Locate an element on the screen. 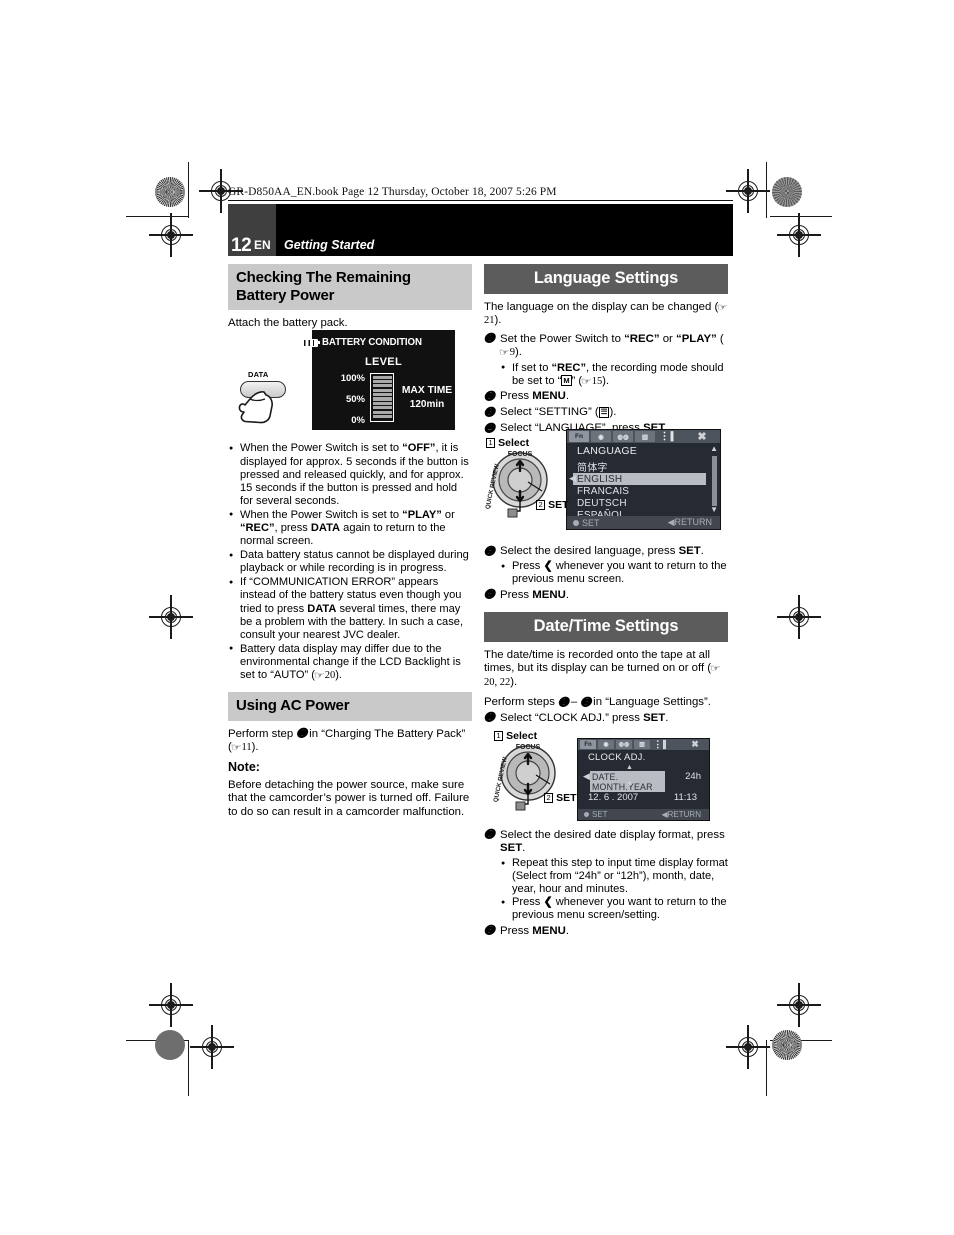  step-dt-1: ➊ Select “CLOCK ADJ.” press SET. is located at coordinates (576, 718).